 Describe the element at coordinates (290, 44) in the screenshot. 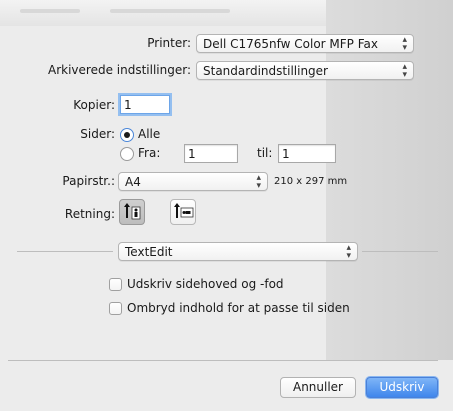

I see `printer-value: Dell C1765nfw Color MFP Fax` at that location.